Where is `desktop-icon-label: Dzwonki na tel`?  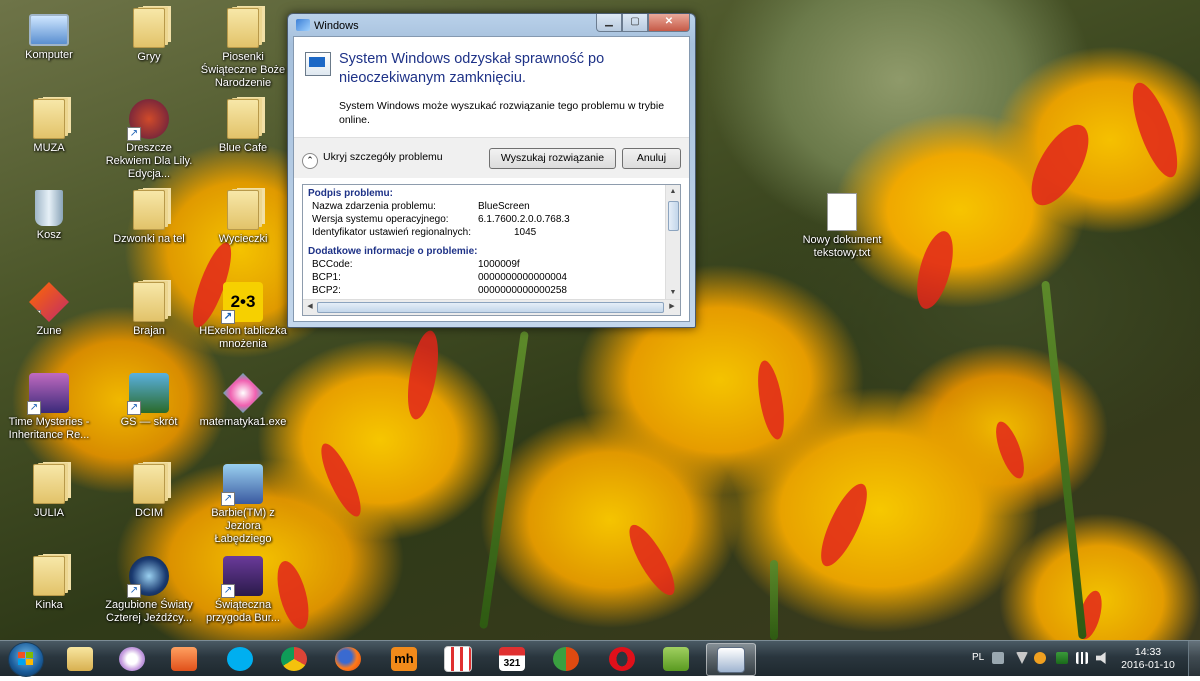
desktop-icon-label: Dzwonki na tel is located at coordinates (149, 239).